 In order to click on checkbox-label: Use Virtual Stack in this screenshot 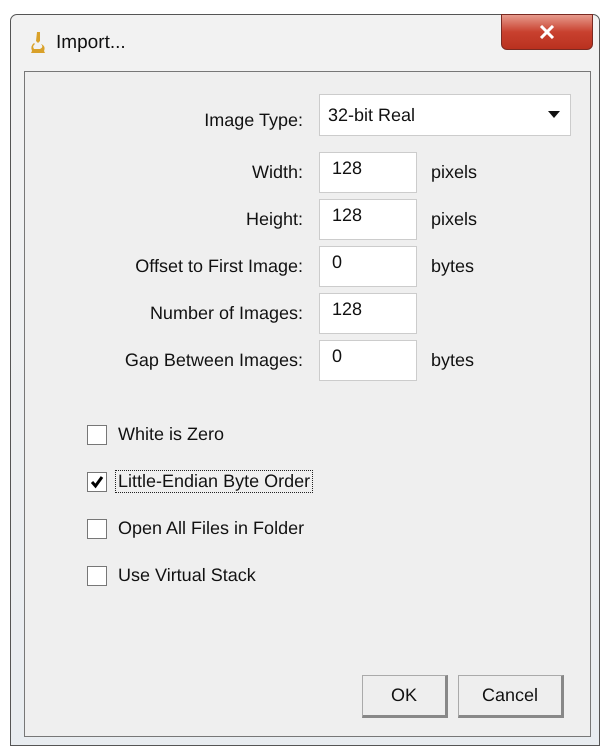, I will do `click(187, 575)`.